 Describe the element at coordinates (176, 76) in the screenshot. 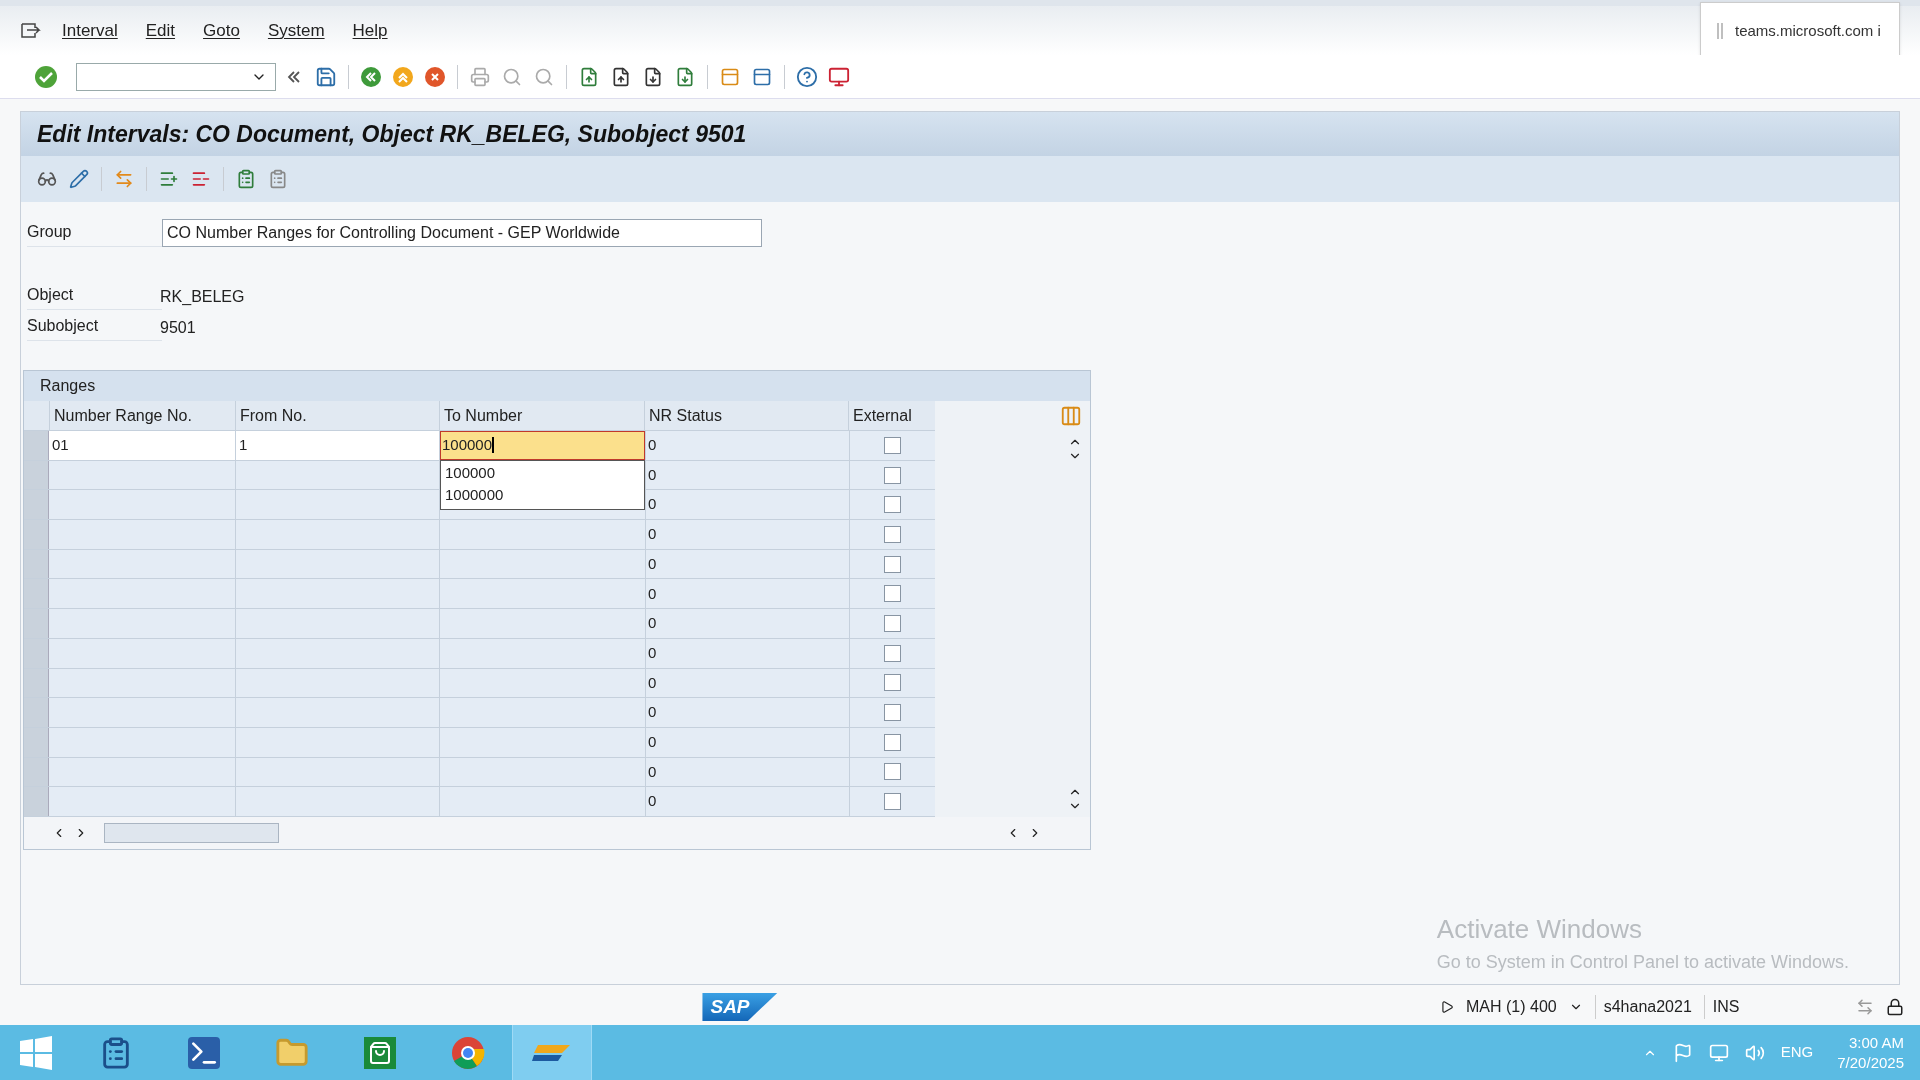

I see `command-field` at that location.